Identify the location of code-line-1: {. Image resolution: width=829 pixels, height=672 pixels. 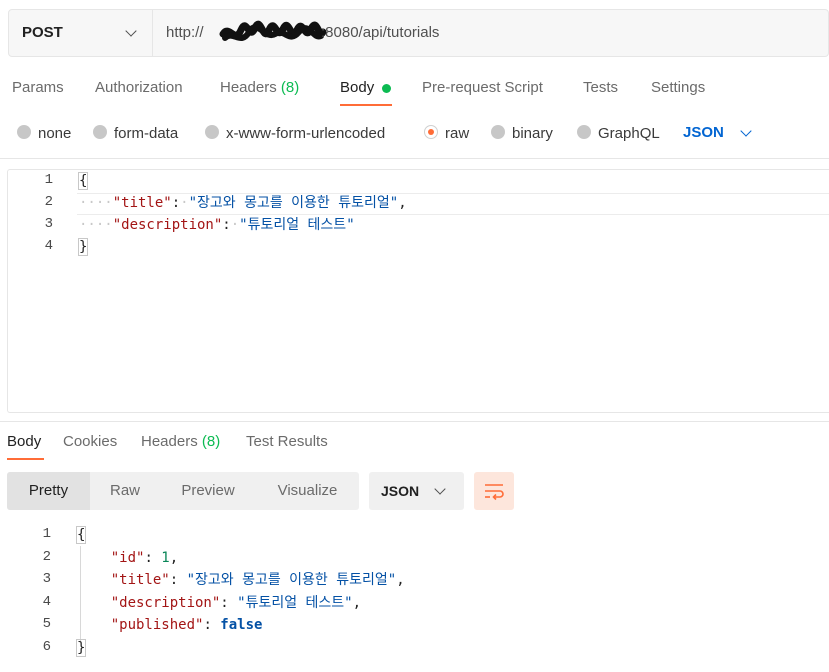
(83, 181).